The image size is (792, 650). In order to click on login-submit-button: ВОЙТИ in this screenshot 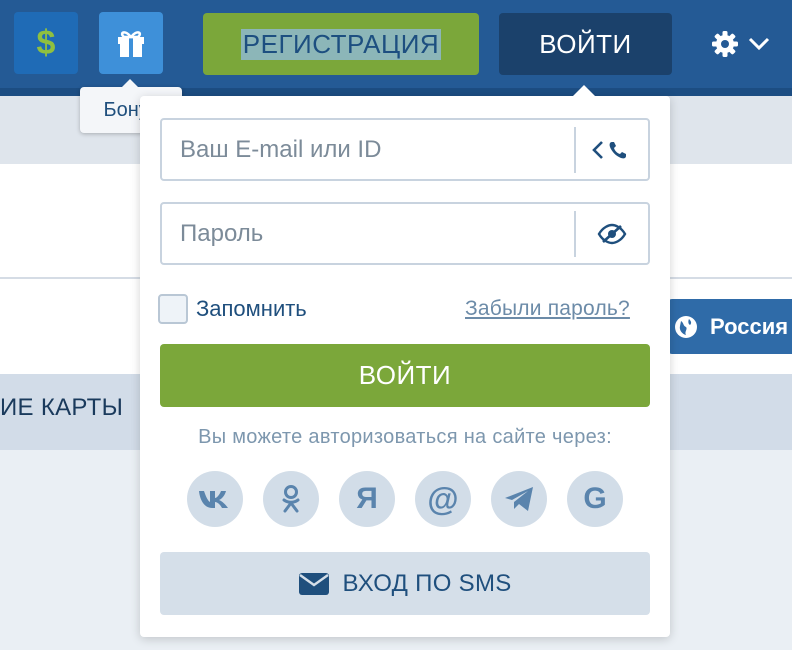, I will do `click(405, 375)`.